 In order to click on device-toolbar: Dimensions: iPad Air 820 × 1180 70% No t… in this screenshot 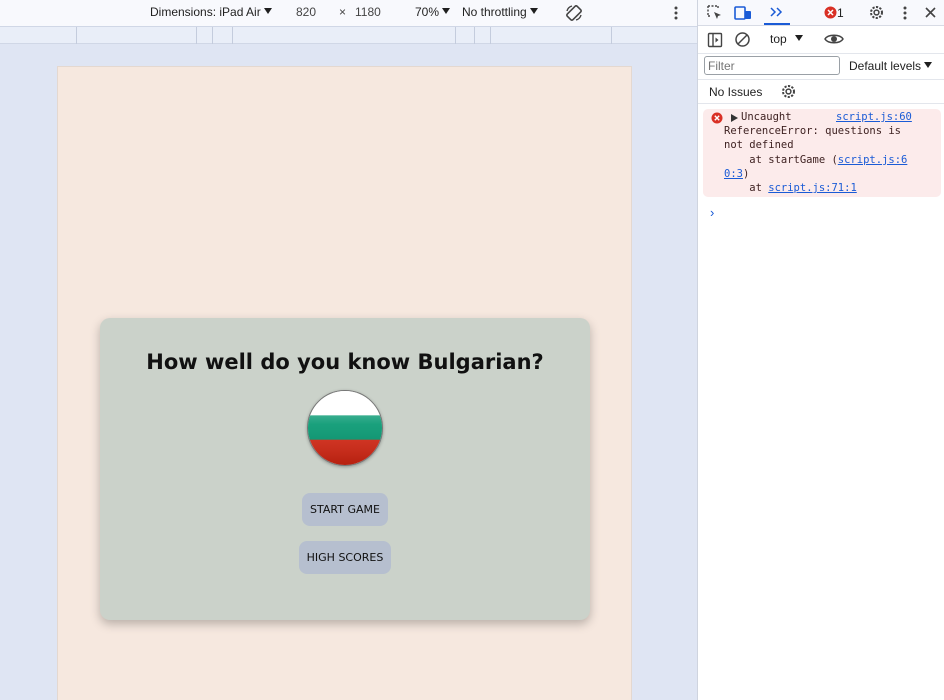, I will do `click(348, 13)`.